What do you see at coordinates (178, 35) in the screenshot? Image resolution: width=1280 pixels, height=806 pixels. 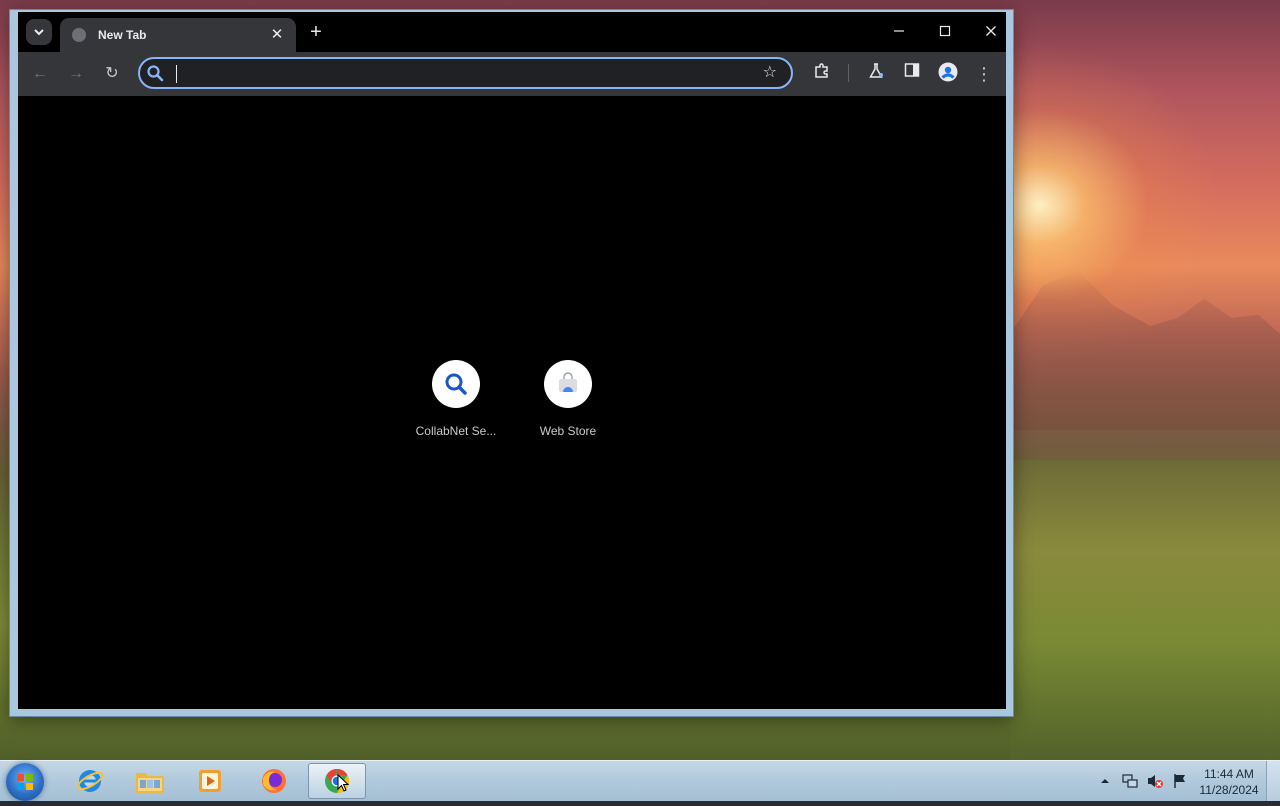 I see `tab-new-tab: New Tab ✕` at bounding box center [178, 35].